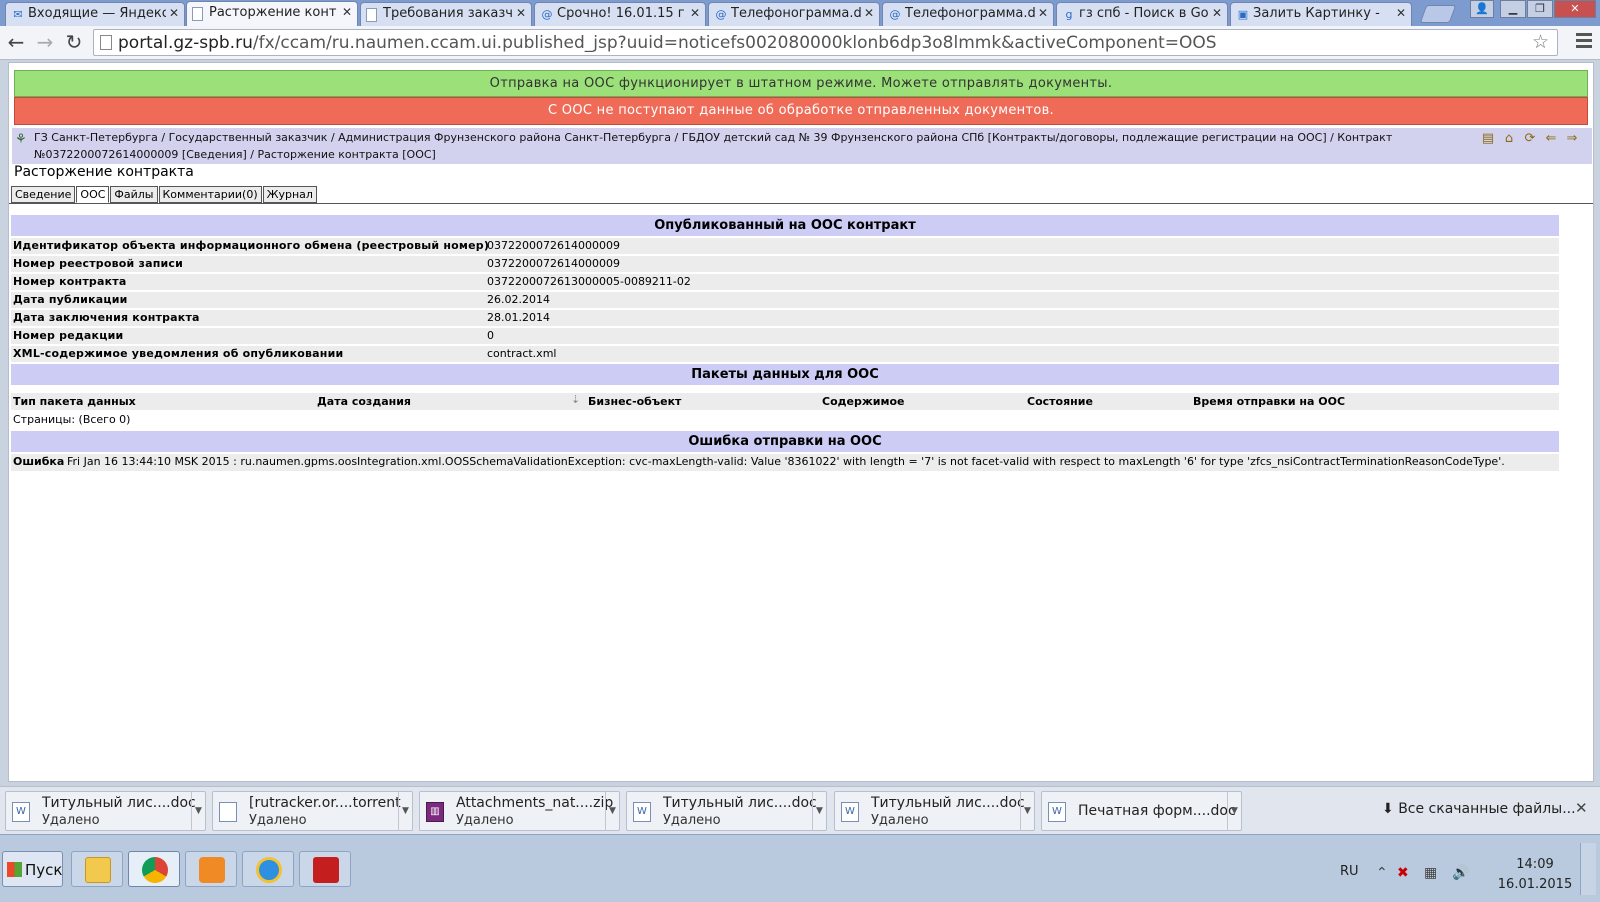 Image resolution: width=1600 pixels, height=902 pixels. What do you see at coordinates (134, 194) in the screenshot?
I see `tab-files: Файлы` at bounding box center [134, 194].